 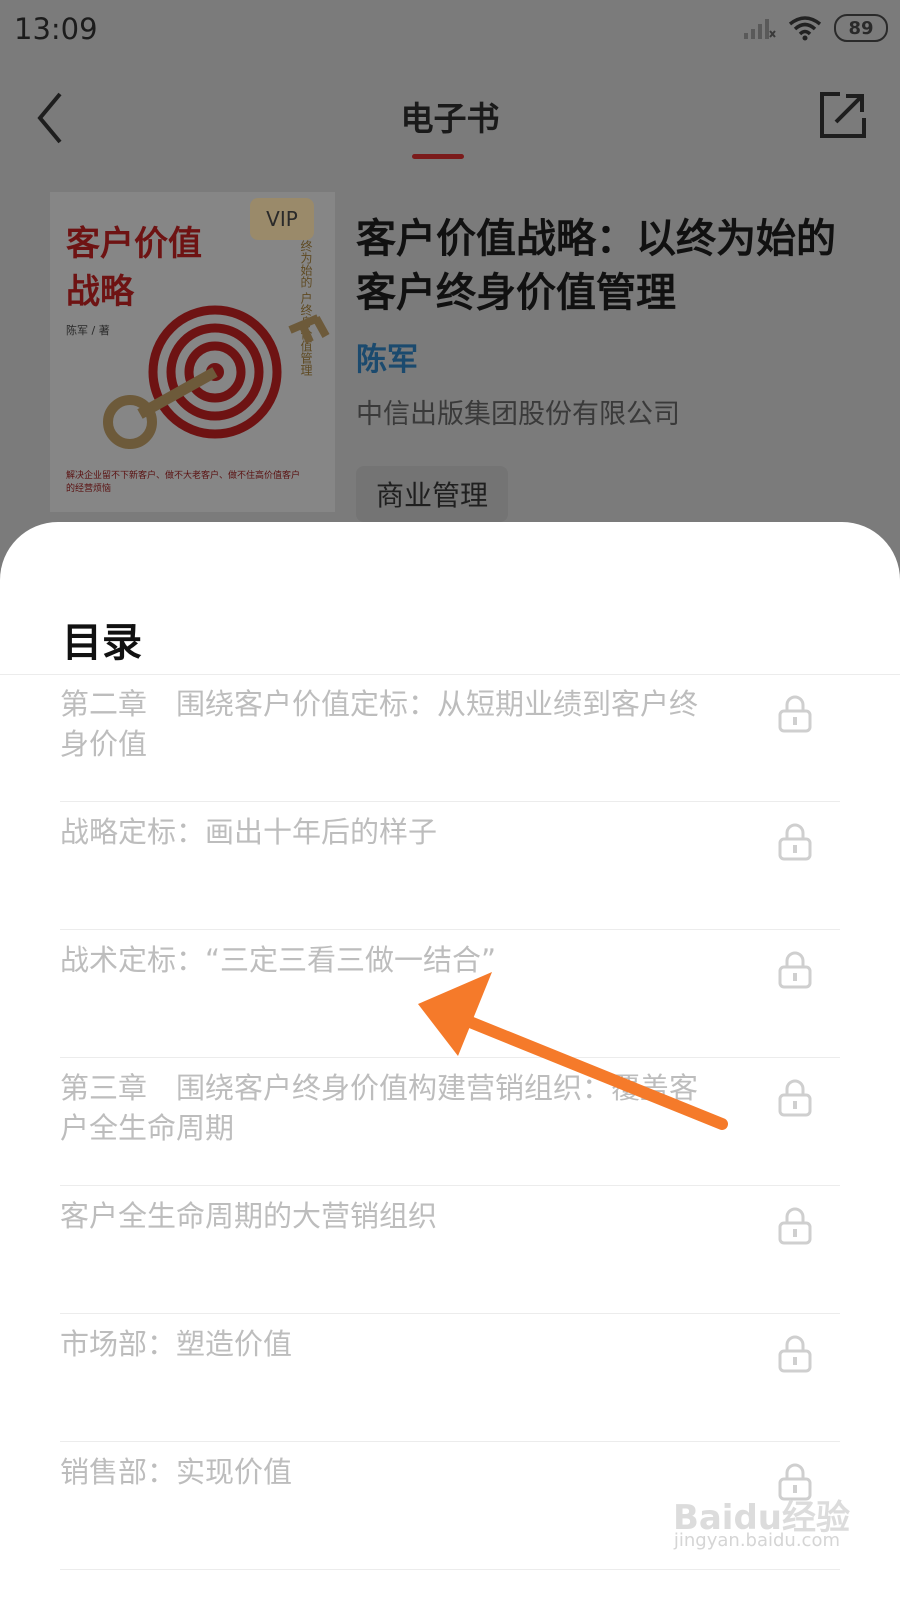 What do you see at coordinates (102, 643) in the screenshot?
I see `toc-title: 目录` at bounding box center [102, 643].